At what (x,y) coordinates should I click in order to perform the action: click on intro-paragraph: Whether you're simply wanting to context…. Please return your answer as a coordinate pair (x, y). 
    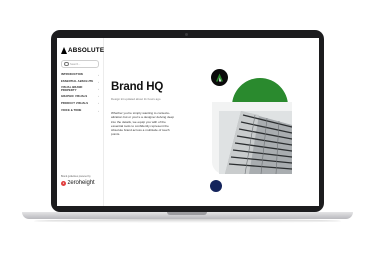
    Looking at the image, I should click on (143, 124).